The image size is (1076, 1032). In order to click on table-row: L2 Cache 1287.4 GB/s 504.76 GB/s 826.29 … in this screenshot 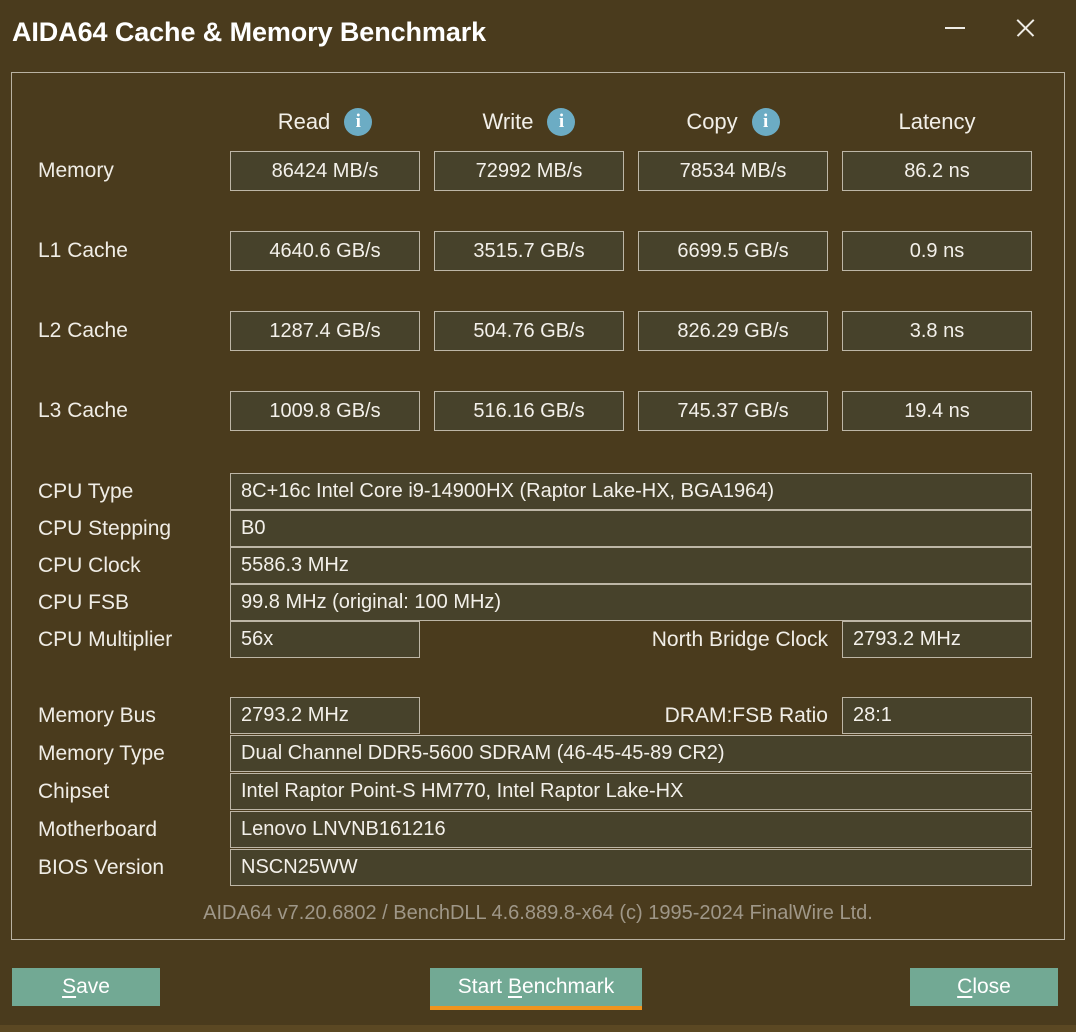, I will do `click(538, 331)`.